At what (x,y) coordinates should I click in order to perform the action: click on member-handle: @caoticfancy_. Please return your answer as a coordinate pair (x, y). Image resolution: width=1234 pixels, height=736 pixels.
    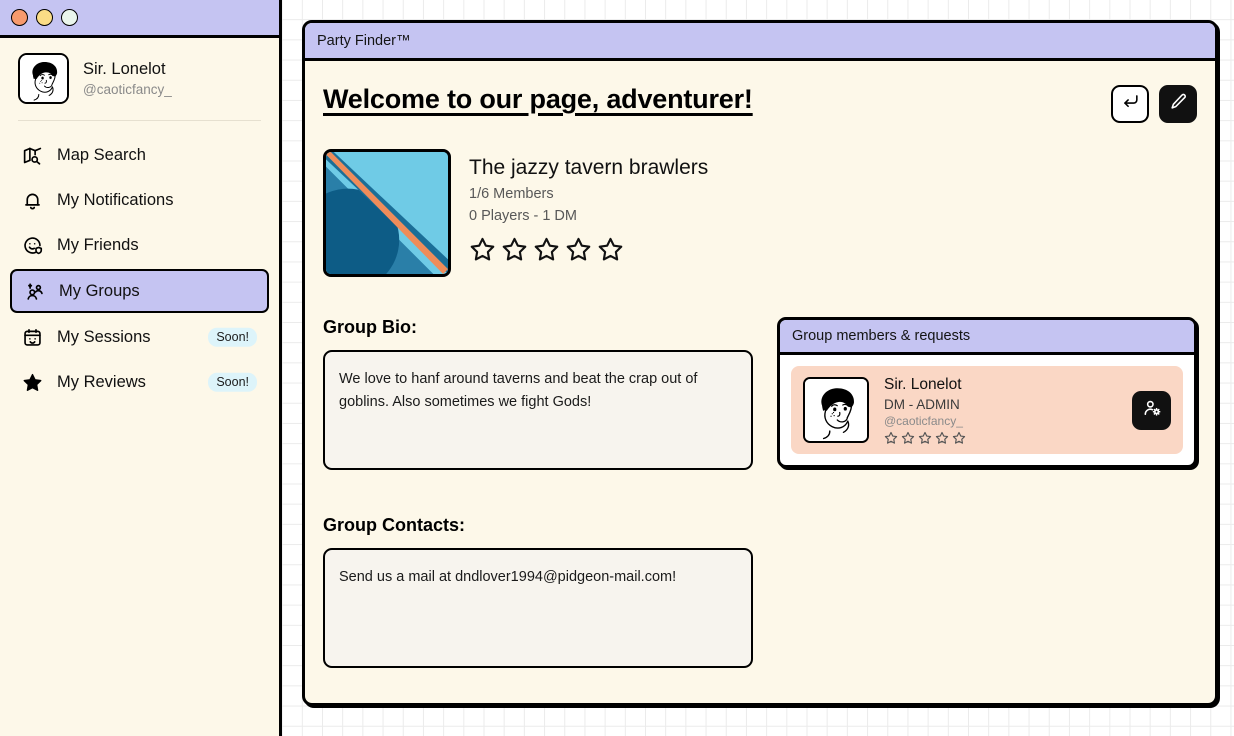
    Looking at the image, I should click on (923, 421).